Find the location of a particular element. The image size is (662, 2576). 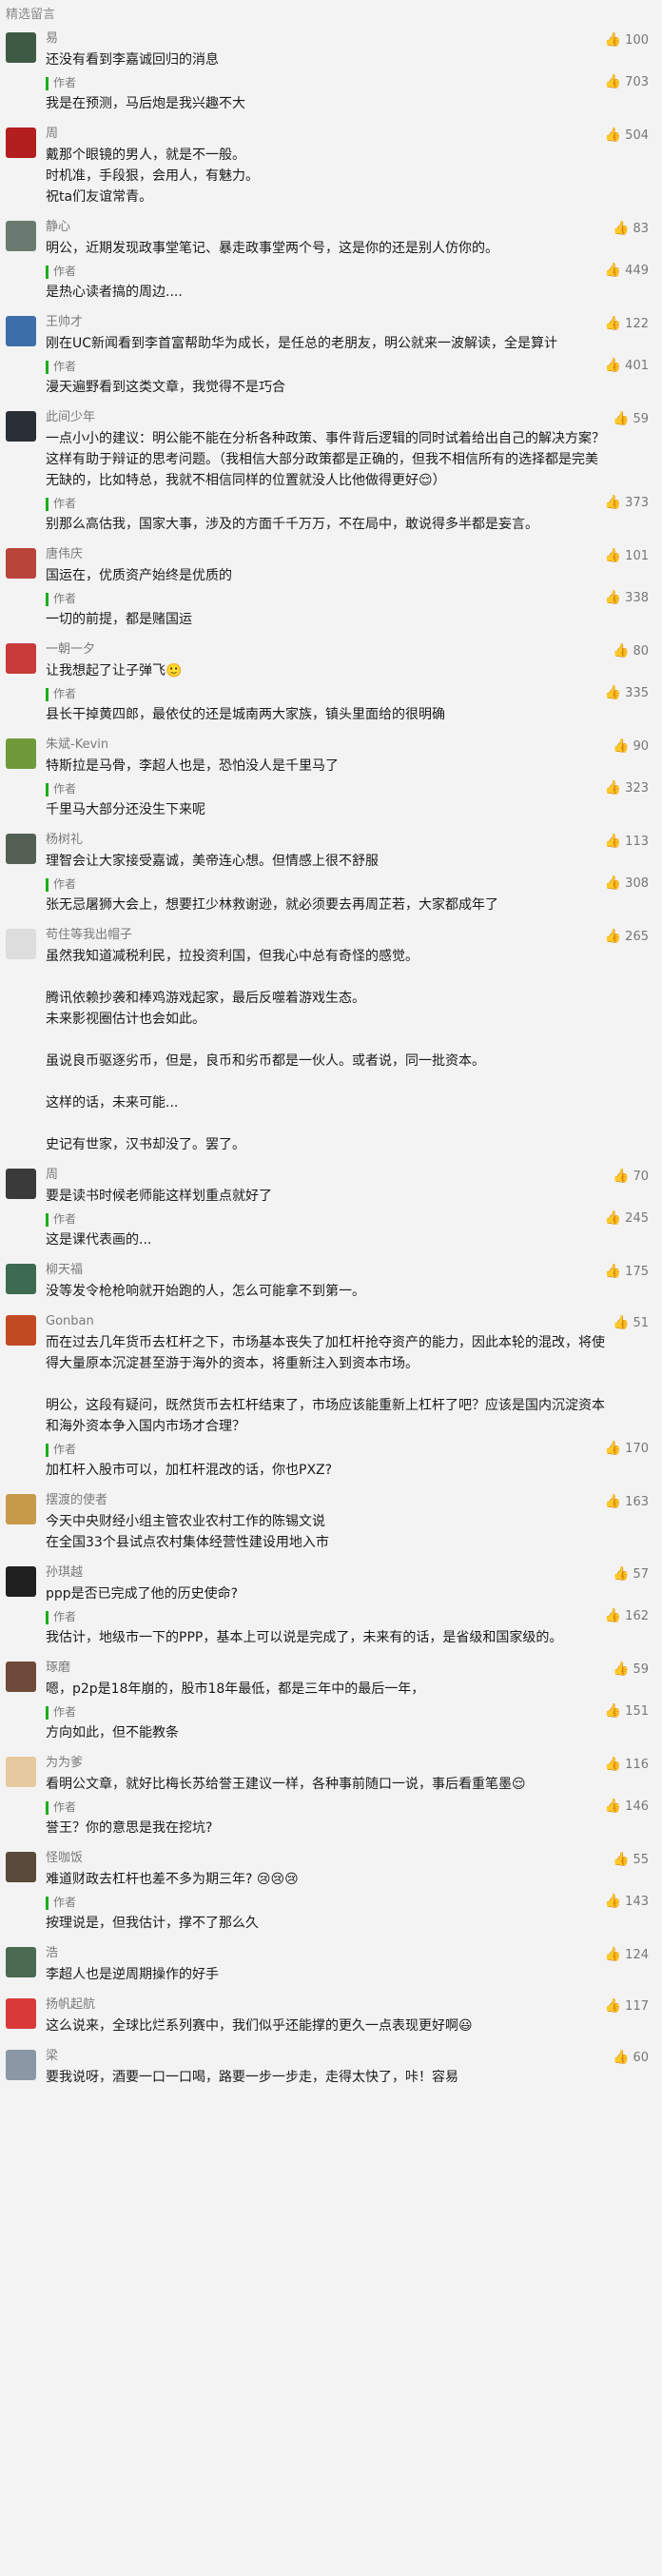

comment-text: 让我想起了让子弹飞🙂 is located at coordinates (114, 670).